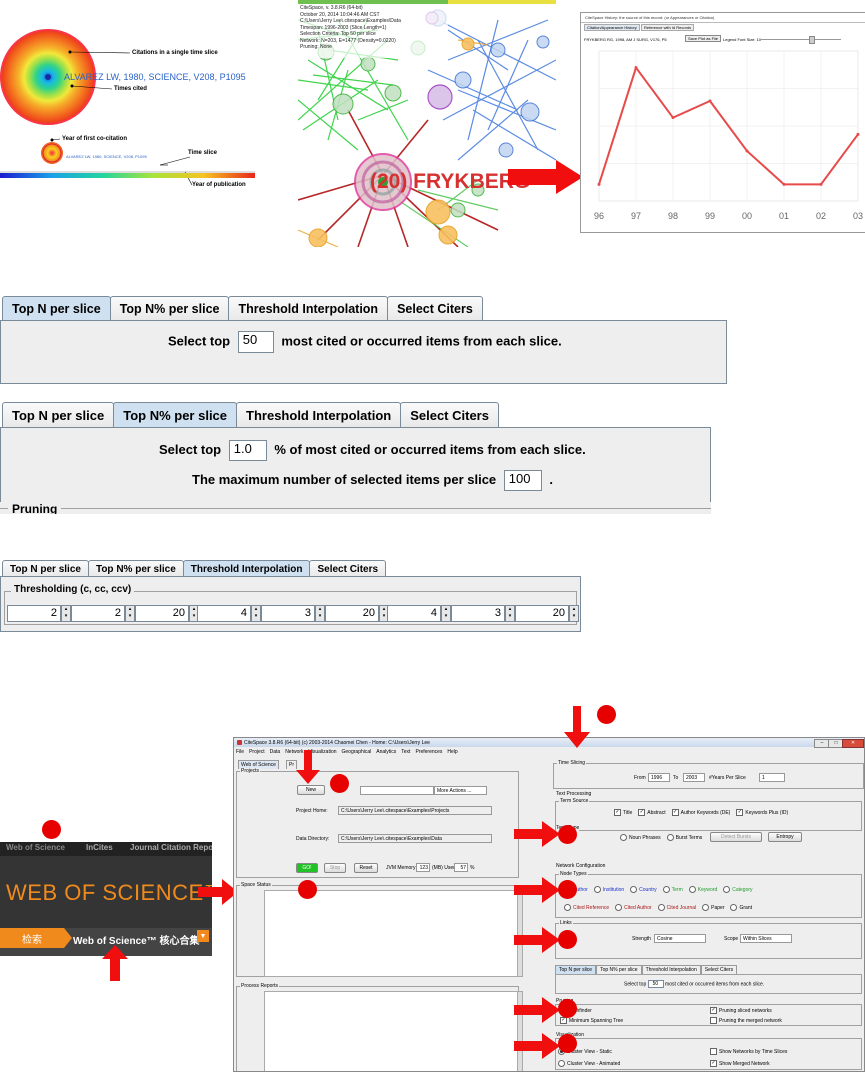 This screenshot has height=1072, width=865. What do you see at coordinates (405, 752) in the screenshot?
I see `menu-item: Text` at bounding box center [405, 752].